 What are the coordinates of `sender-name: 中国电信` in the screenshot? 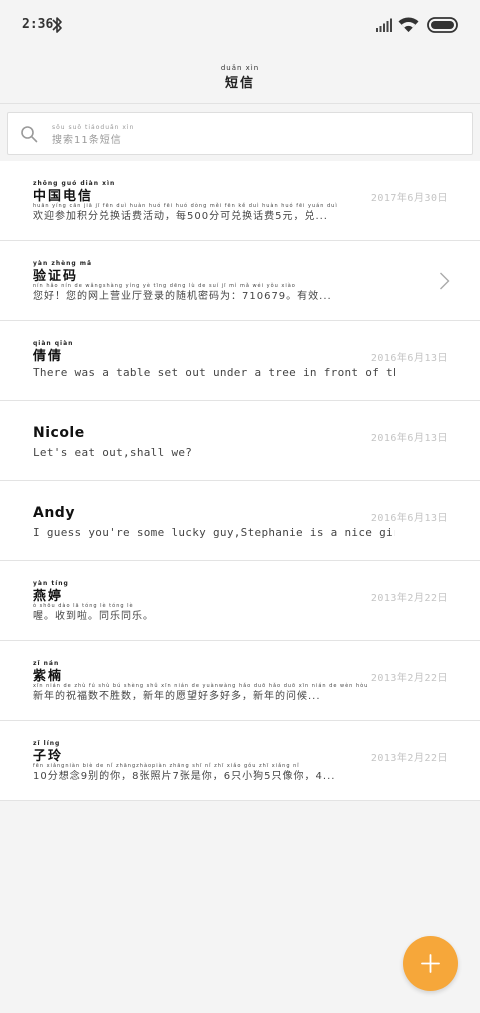 It's located at (63, 196).